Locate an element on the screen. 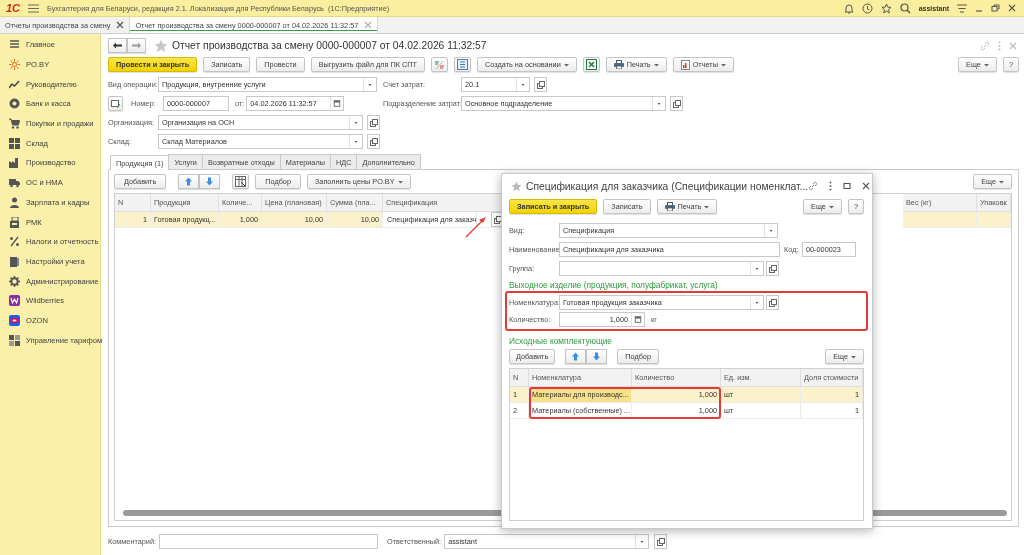  grid-button is located at coordinates (241, 181).